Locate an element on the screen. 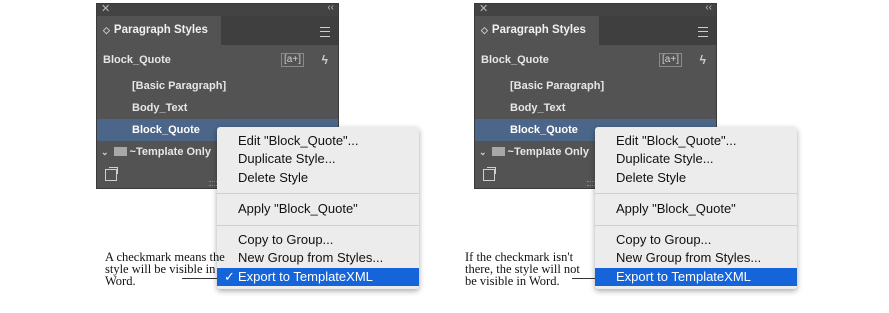 The height and width of the screenshot is (313, 889). checkmark-icon: ✓ is located at coordinates (229, 276).